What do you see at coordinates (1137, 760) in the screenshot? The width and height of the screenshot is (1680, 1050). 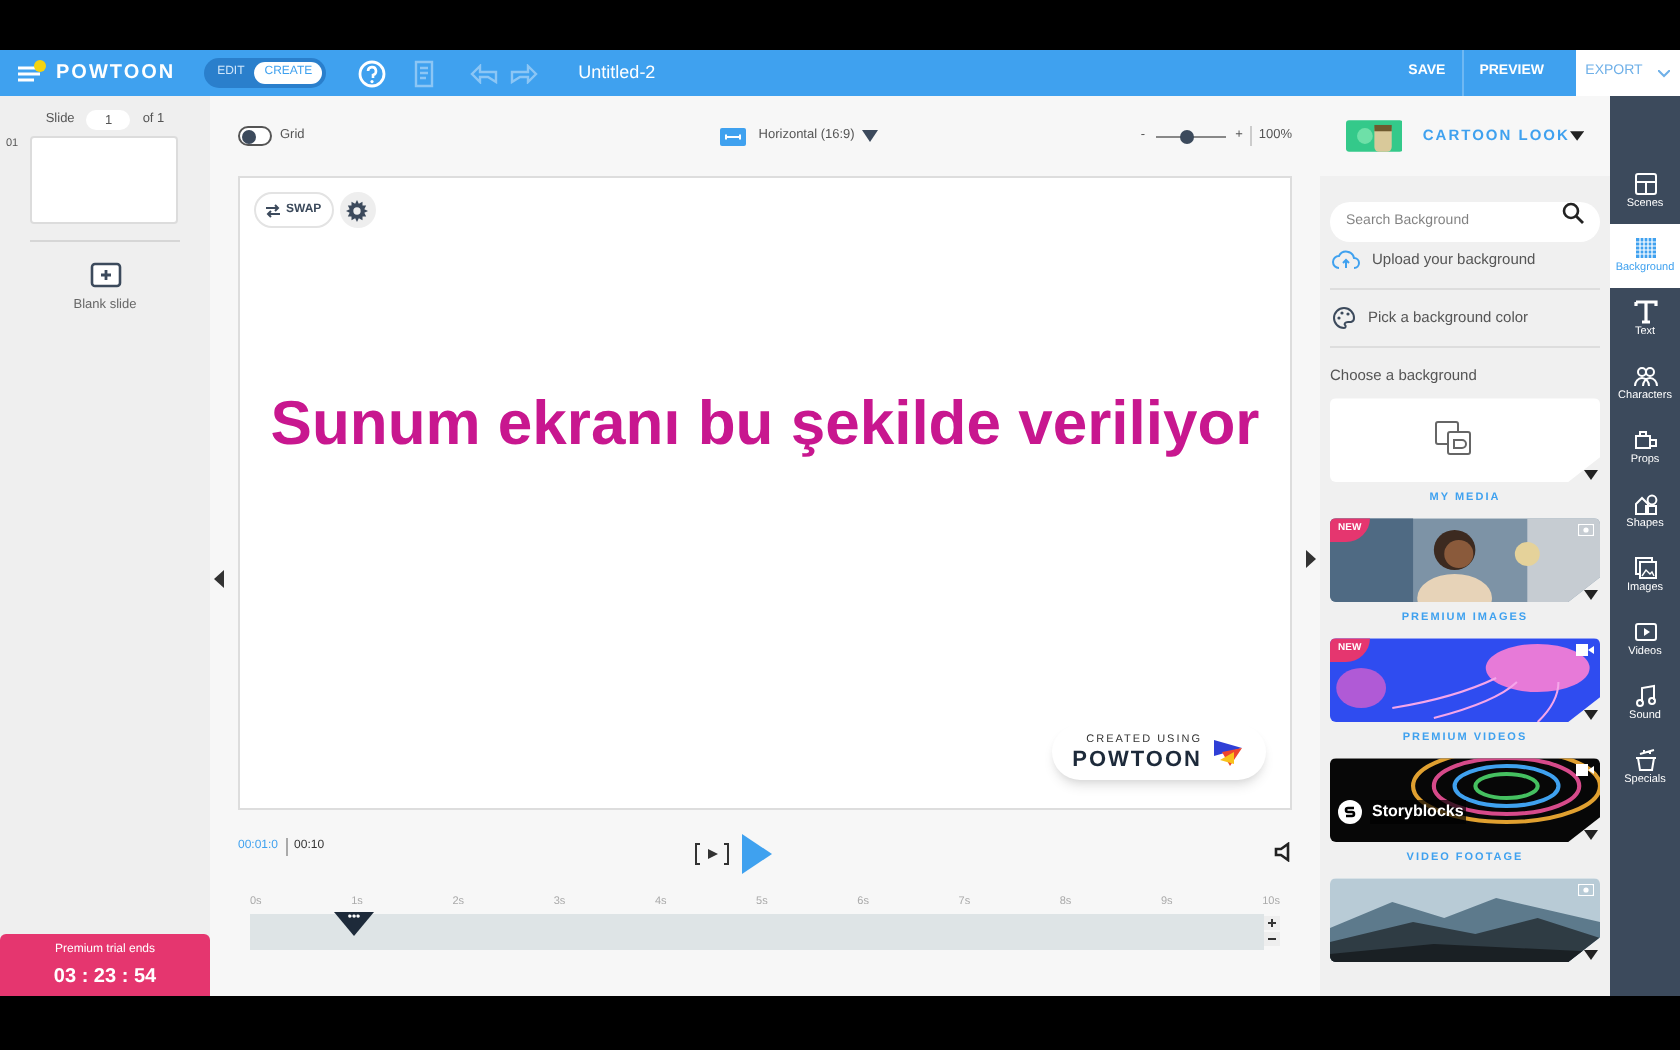 I see `badge-brand: POWTOON` at bounding box center [1137, 760].